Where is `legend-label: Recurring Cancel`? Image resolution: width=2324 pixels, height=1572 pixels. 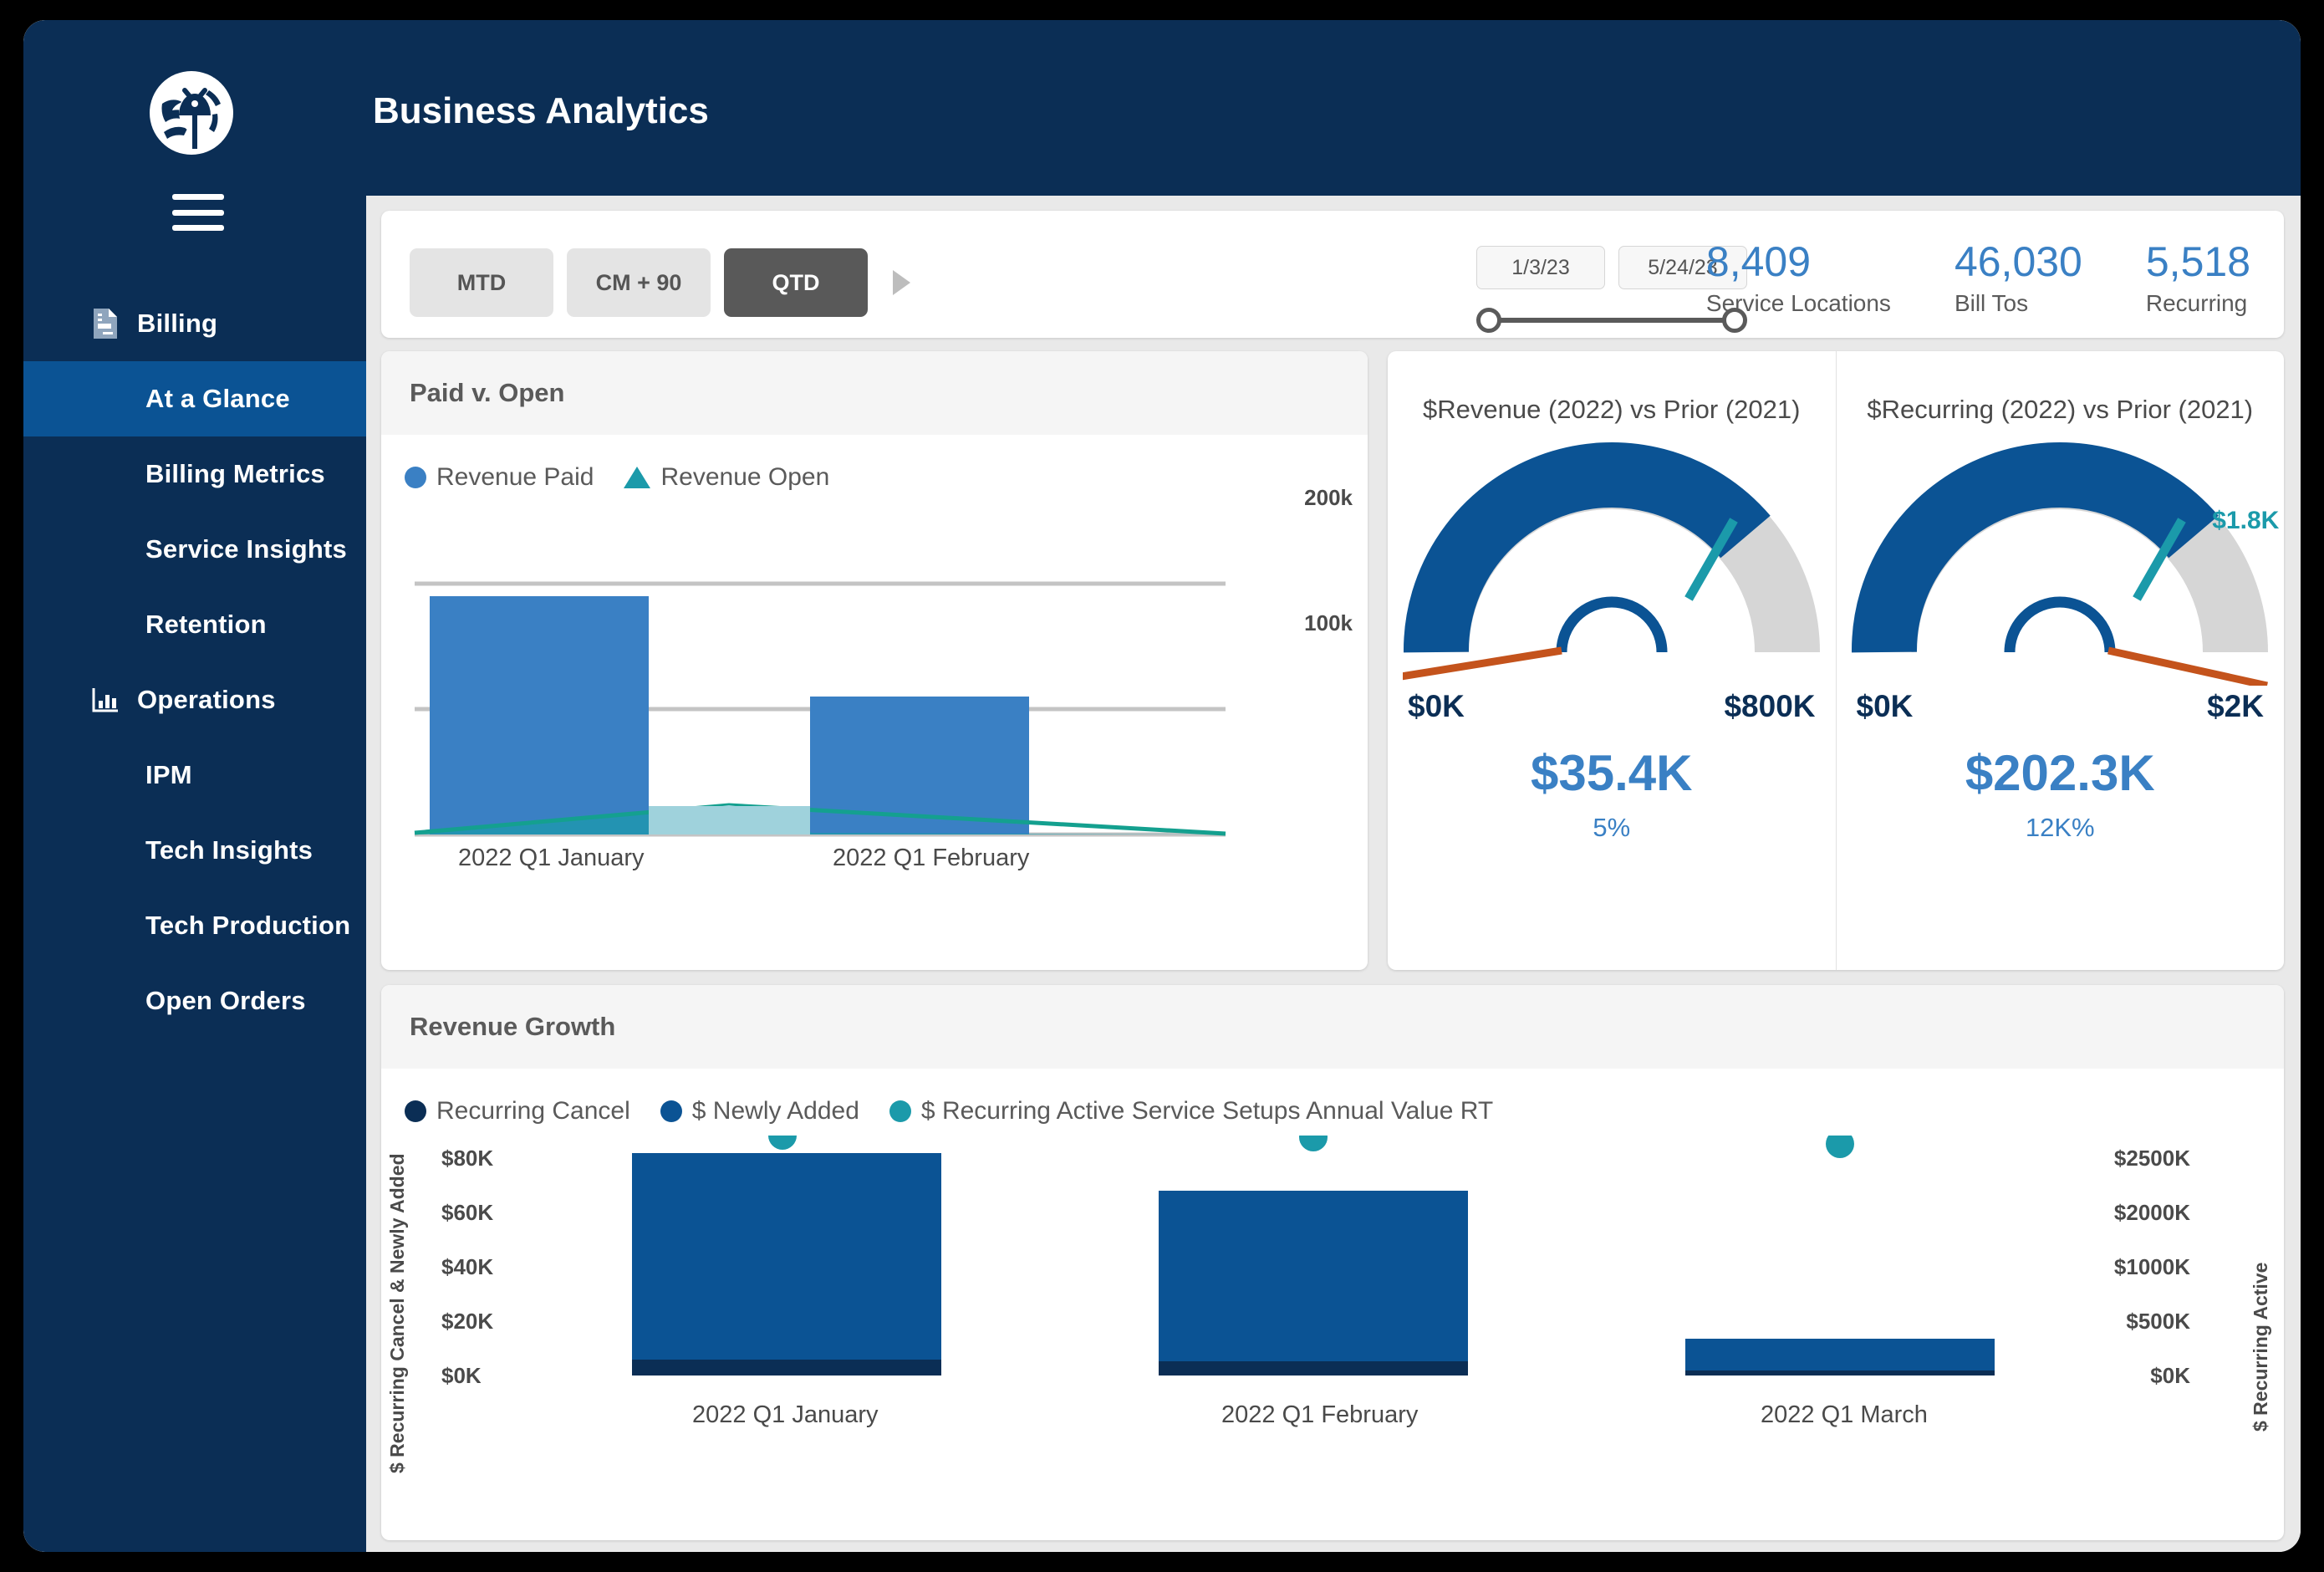
legend-label: Recurring Cancel is located at coordinates (533, 1111).